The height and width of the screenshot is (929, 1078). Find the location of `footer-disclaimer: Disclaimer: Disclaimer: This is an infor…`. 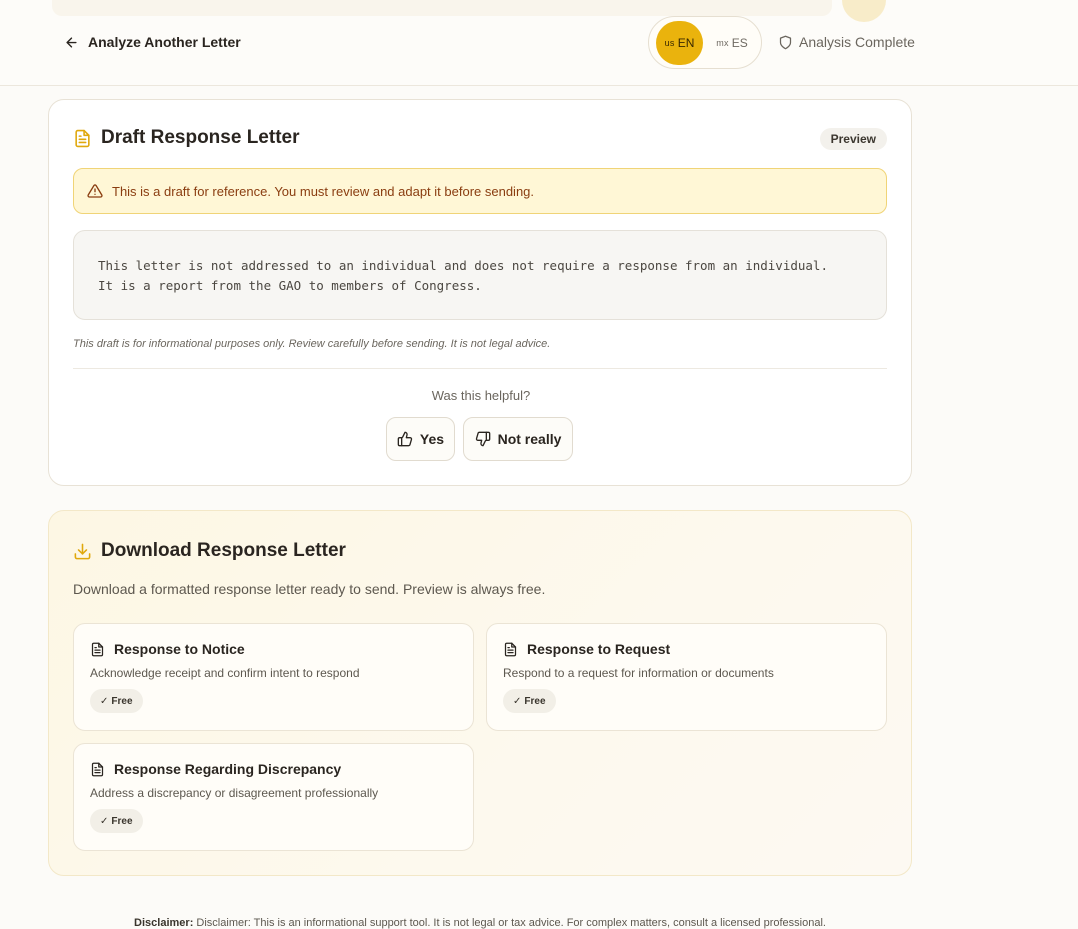

footer-disclaimer: Disclaimer: Disclaimer: This is an infor… is located at coordinates (480, 923).